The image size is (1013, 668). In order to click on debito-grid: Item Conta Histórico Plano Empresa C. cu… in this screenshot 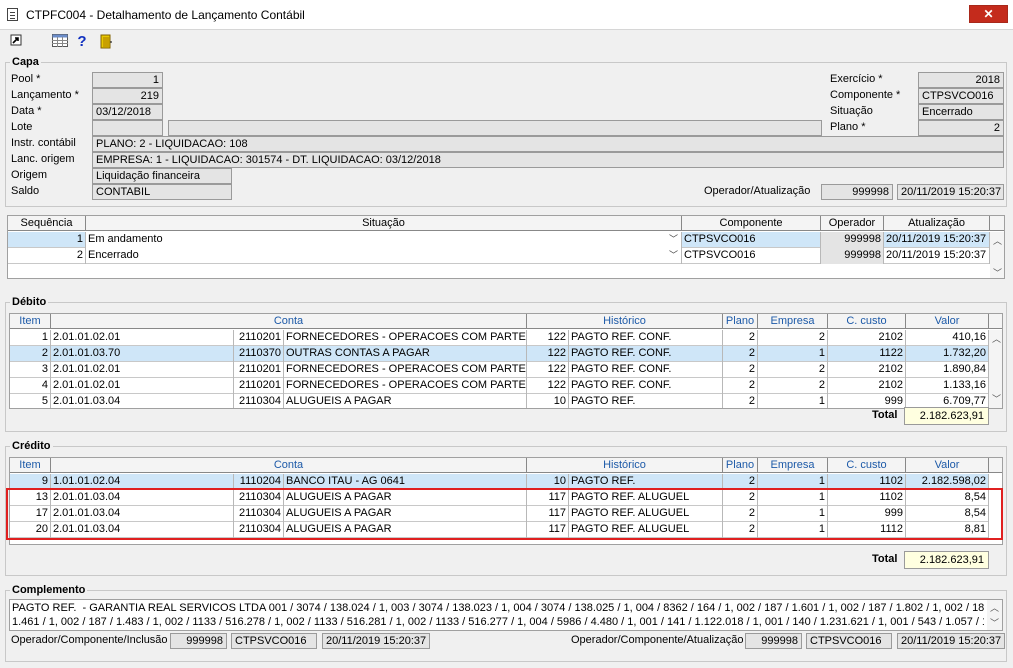, I will do `click(506, 361)`.